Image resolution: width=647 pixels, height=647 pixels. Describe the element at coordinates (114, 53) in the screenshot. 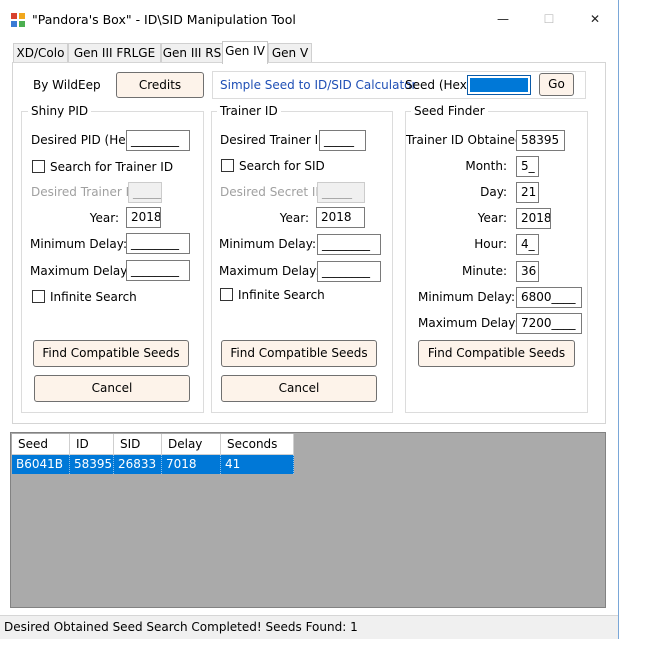

I see `tab-gen3-frlge: Gen III FRLGE` at that location.